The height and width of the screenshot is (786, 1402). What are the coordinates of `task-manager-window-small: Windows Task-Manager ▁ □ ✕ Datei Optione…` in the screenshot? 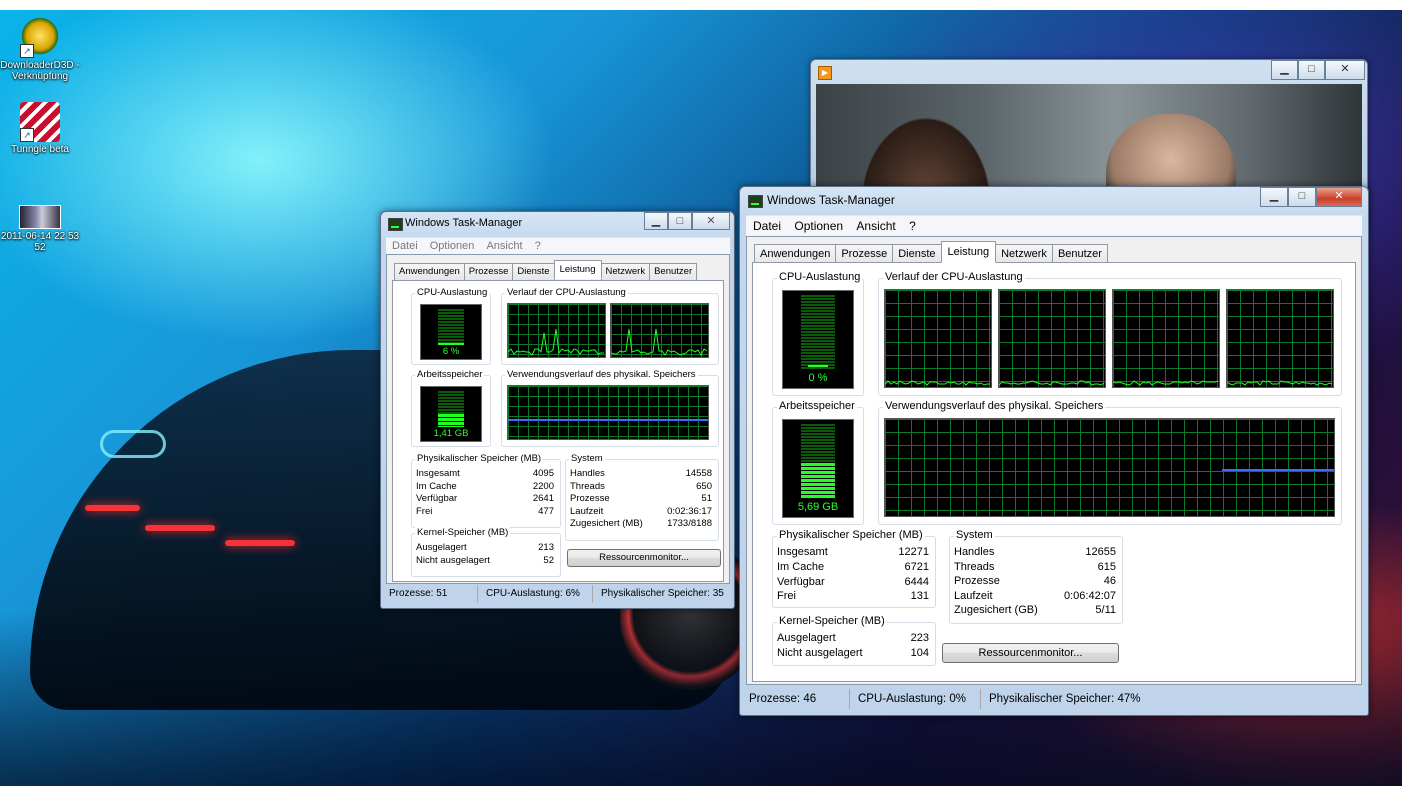 It's located at (557, 410).